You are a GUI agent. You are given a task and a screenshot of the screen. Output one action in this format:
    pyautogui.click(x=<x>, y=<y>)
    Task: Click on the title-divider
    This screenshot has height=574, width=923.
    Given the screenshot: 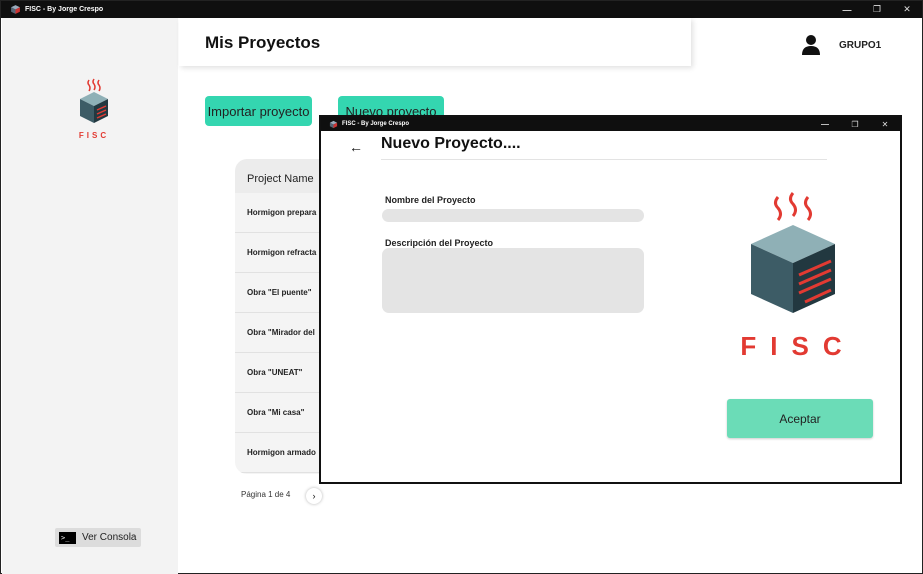 What is the action you would take?
    pyautogui.click(x=604, y=159)
    